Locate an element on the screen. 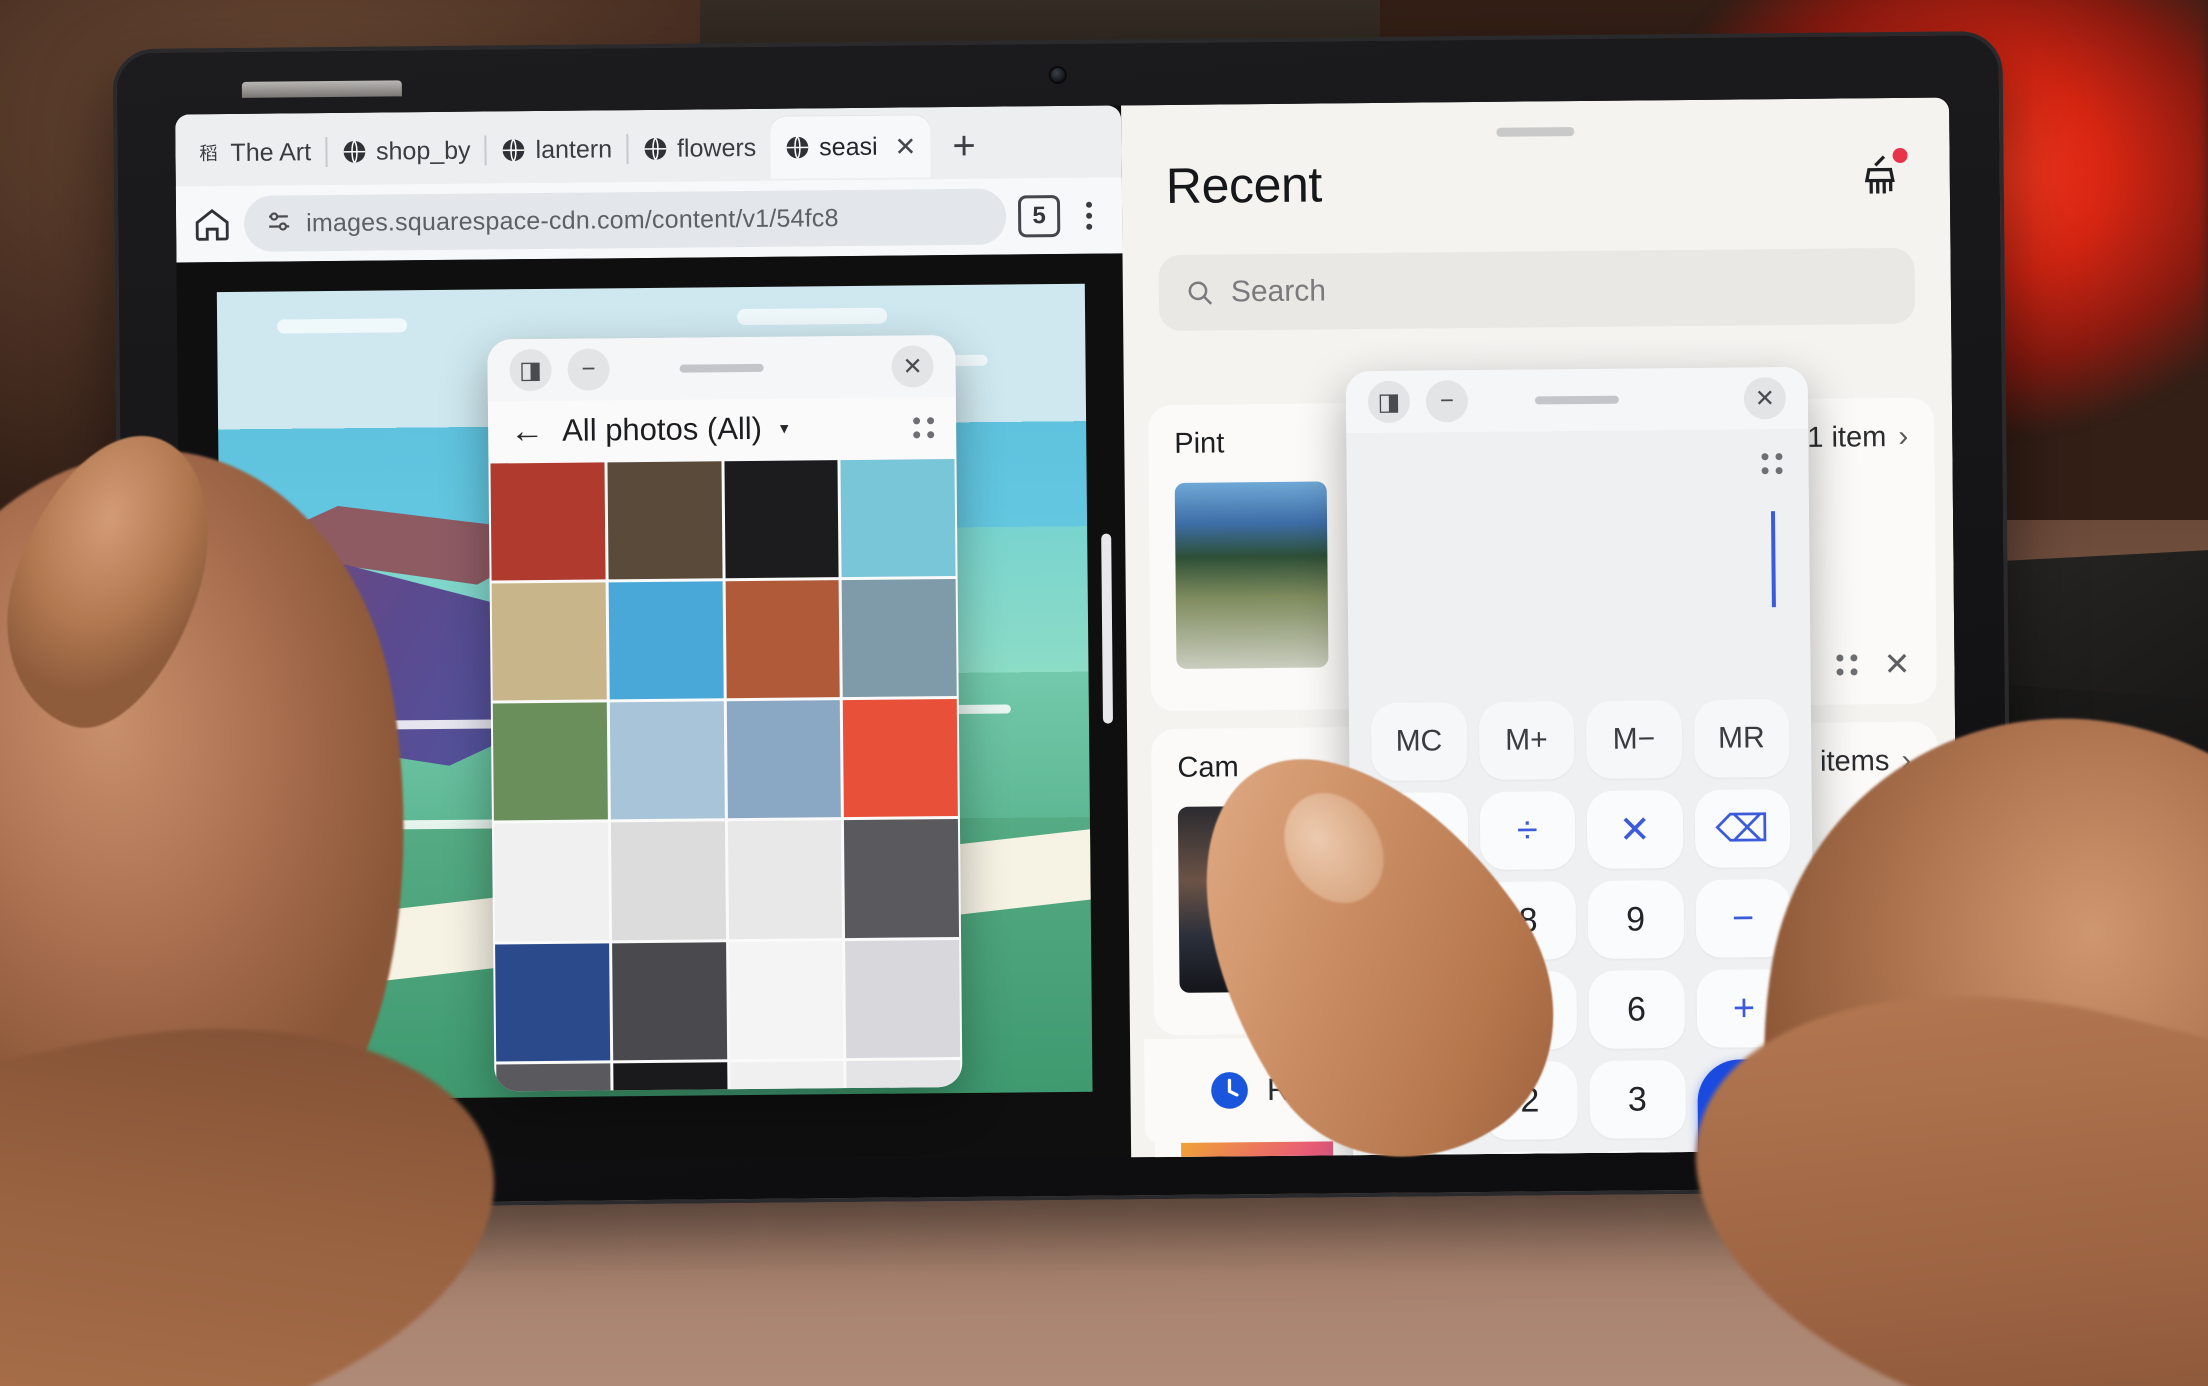  gallery-title: All photos (All) is located at coordinates (662, 430).